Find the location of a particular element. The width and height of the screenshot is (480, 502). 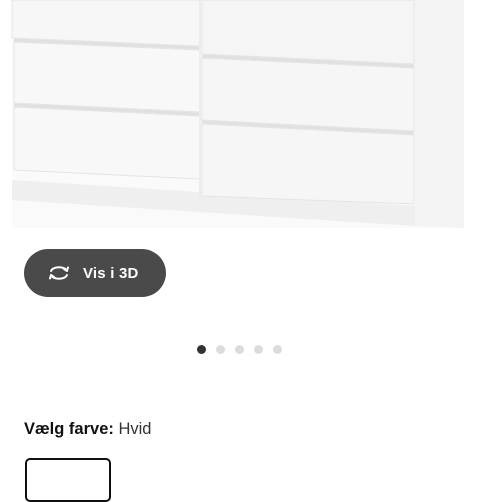

color-swatch-selected is located at coordinates (68, 480).